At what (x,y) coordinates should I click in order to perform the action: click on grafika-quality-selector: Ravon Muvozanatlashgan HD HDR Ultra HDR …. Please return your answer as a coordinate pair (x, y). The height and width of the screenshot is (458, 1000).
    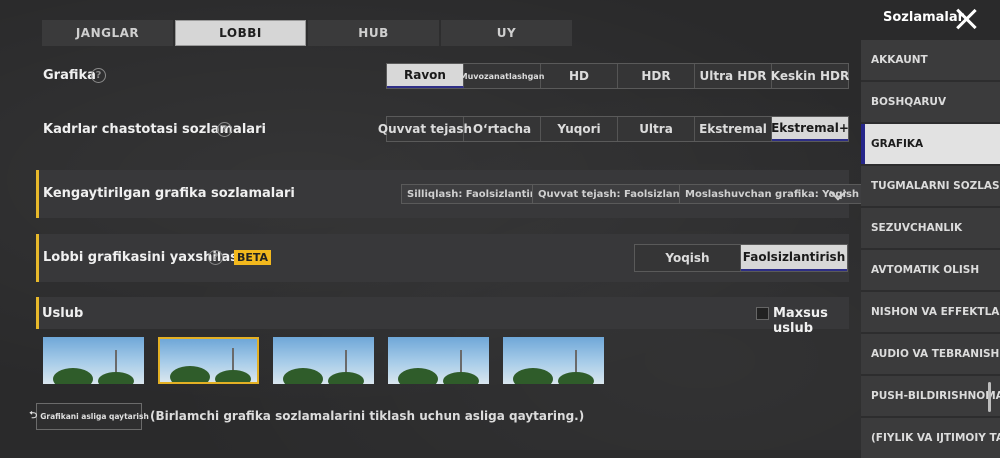
    Looking at the image, I should click on (617, 76).